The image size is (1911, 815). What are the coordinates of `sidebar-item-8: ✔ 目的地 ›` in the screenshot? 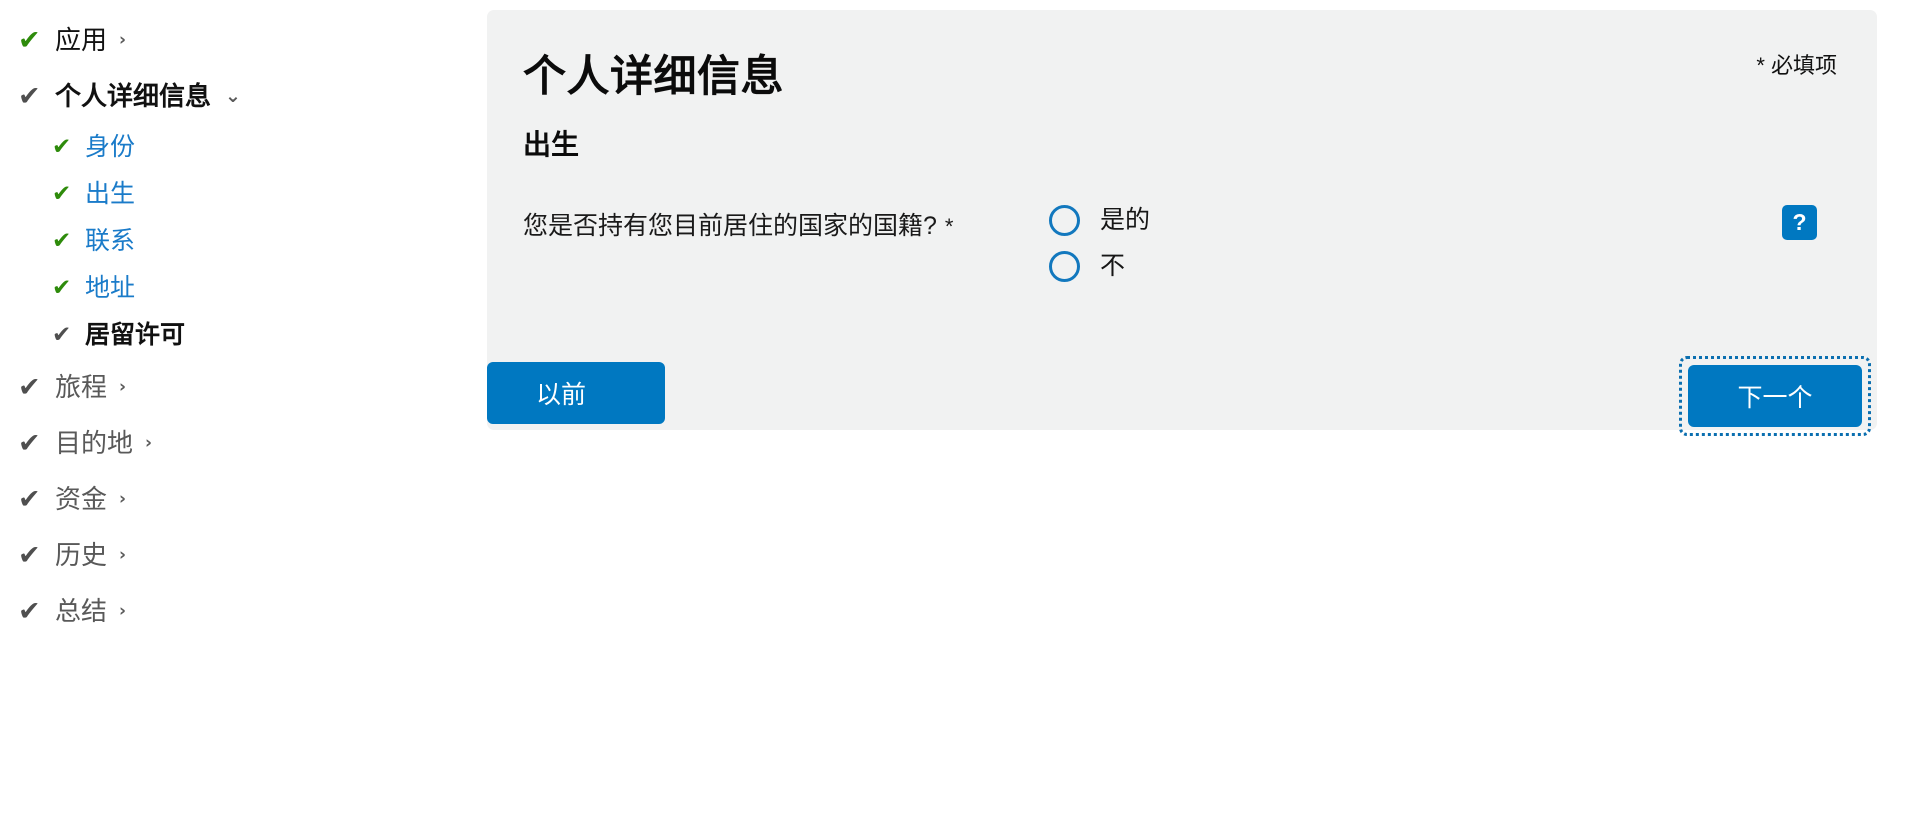 It's located at (200, 443).